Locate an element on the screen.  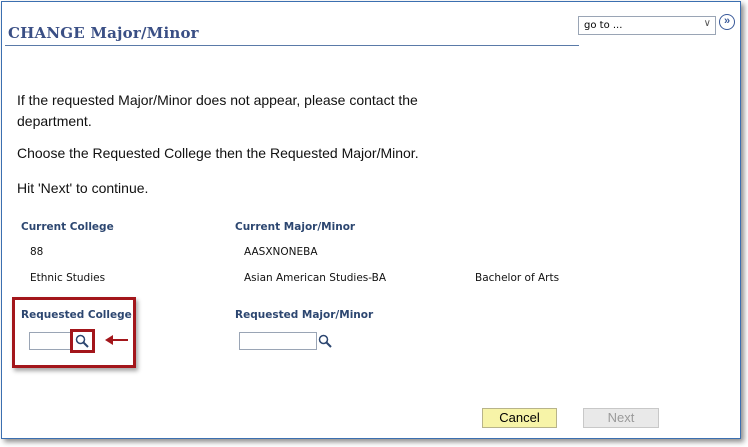
current-major-code: AASXNONEBA is located at coordinates (281, 252).